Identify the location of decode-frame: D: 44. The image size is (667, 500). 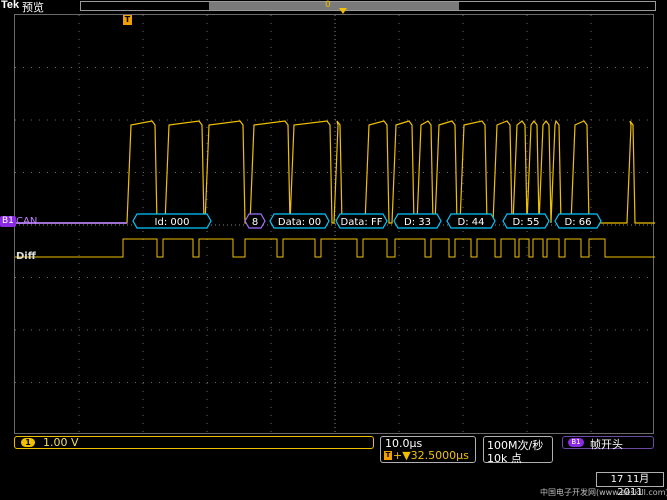
(471, 221).